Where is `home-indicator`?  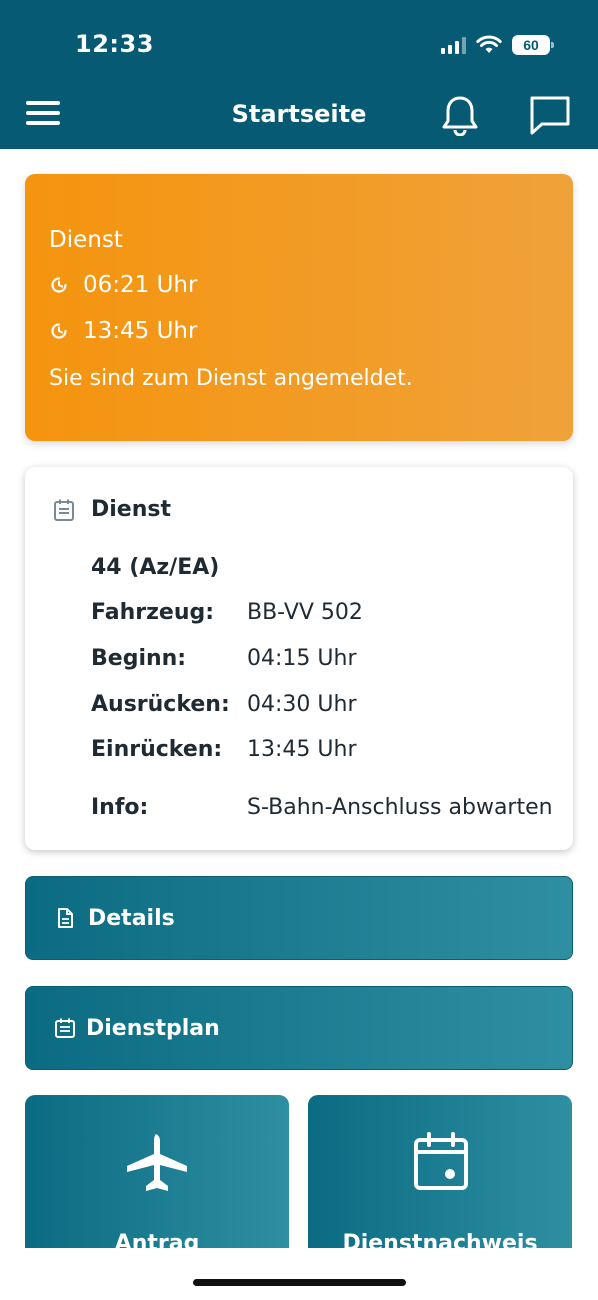 home-indicator is located at coordinates (299, 1282).